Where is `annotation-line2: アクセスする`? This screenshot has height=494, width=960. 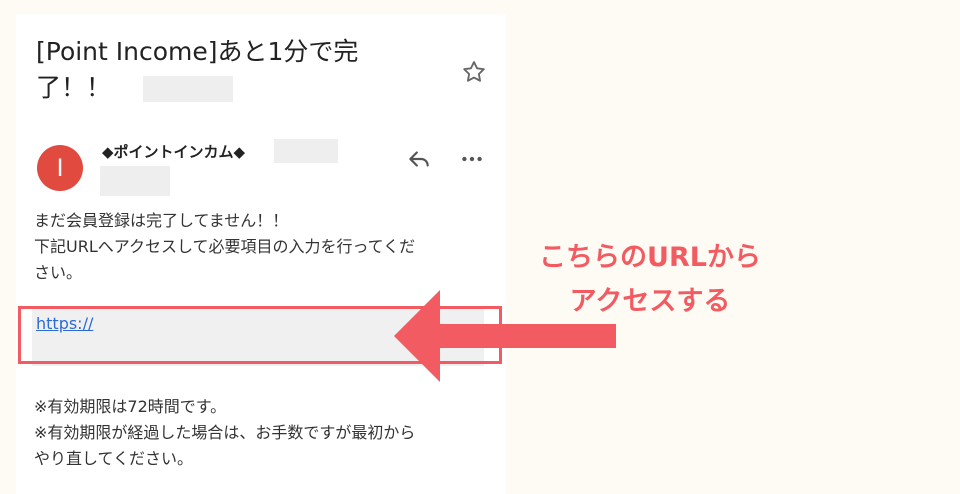 annotation-line2: アクセスする is located at coordinates (650, 301).